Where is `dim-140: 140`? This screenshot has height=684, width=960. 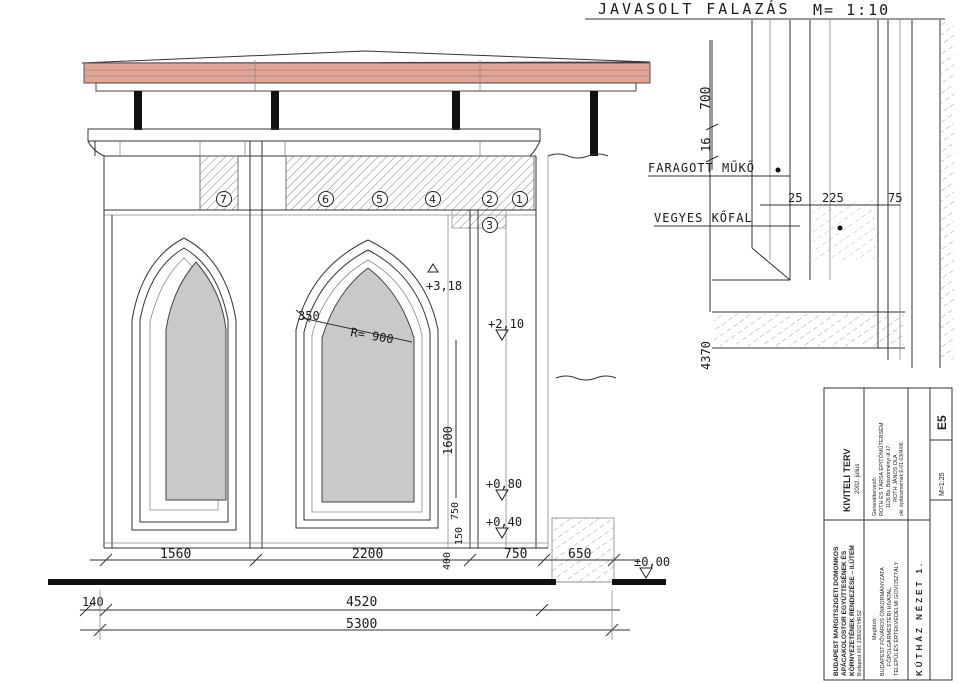 dim-140: 140 is located at coordinates (93, 602).